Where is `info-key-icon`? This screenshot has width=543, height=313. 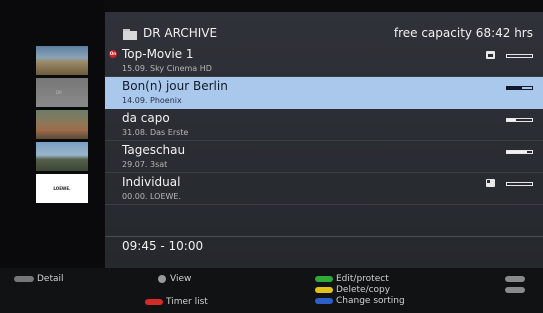 info-key-icon is located at coordinates (515, 289).